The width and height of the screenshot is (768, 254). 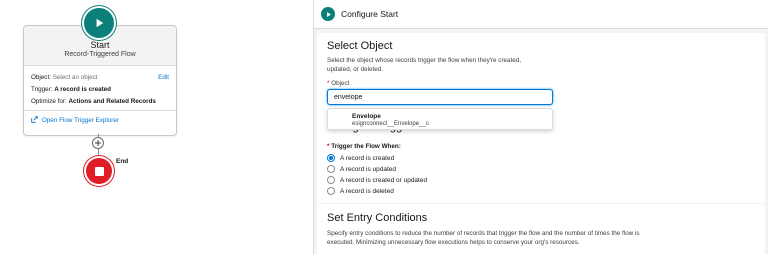 I want to click on radio-selected-icon, so click(x=331, y=158).